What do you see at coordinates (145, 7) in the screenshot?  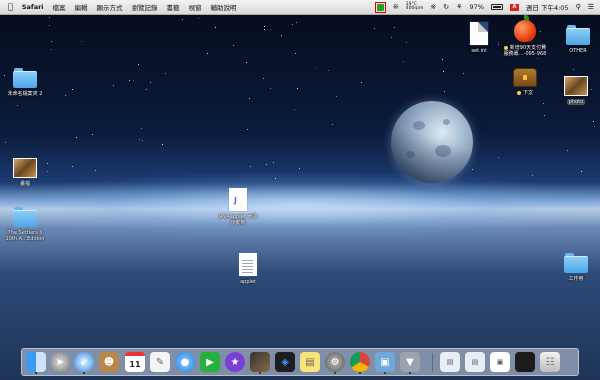 I see `menu-history: 瀏覽記錄` at bounding box center [145, 7].